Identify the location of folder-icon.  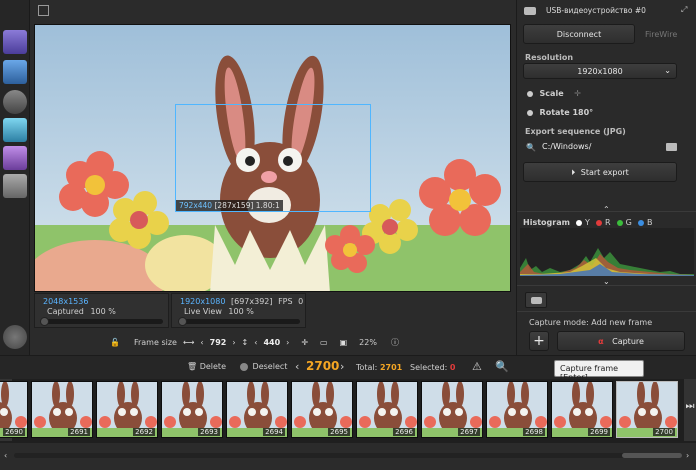
(15, 186).